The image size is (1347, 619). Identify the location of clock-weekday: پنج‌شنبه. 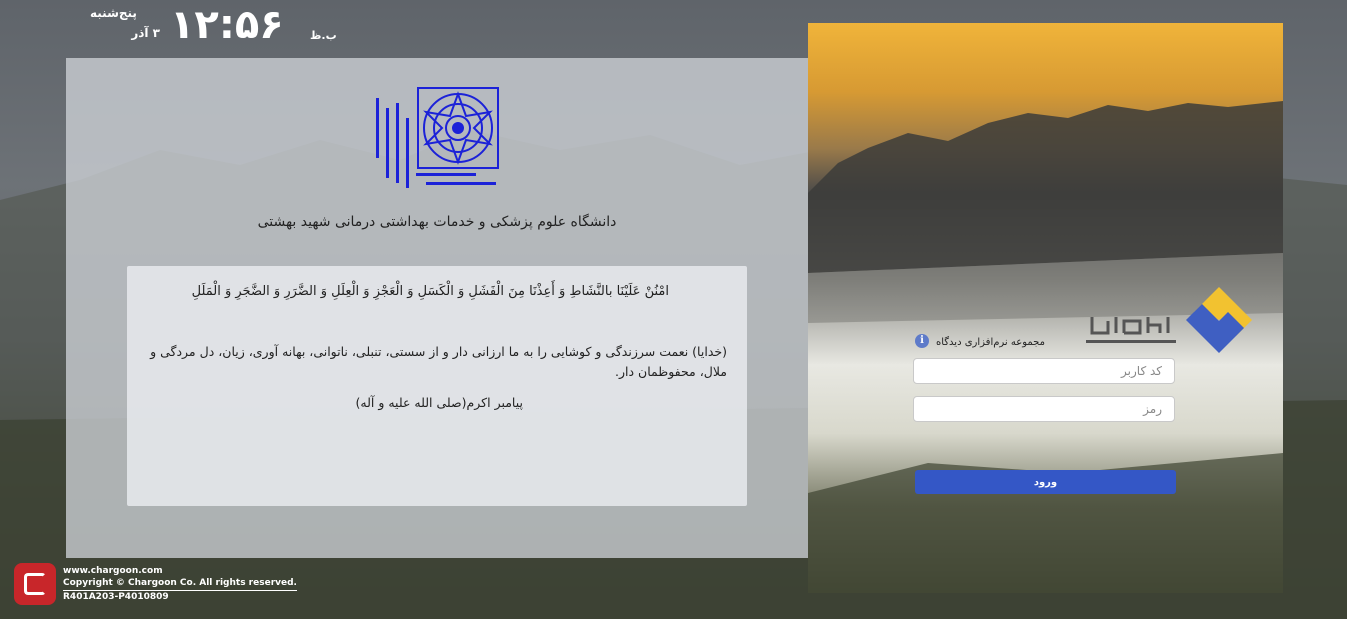
(113, 13).